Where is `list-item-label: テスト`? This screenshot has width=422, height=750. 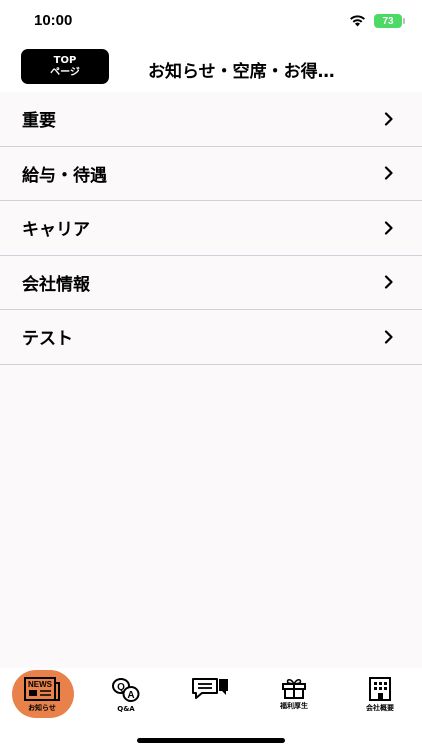 list-item-label: テスト is located at coordinates (47, 339).